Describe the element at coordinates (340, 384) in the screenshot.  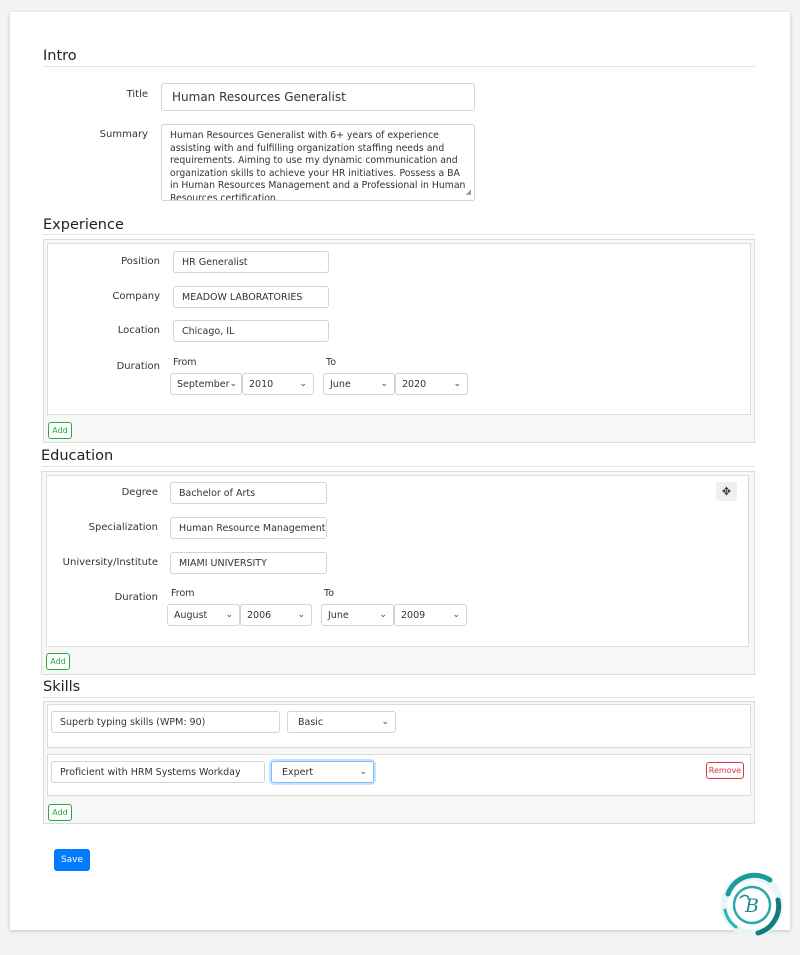
I see `exp-to-month-value: June` at that location.